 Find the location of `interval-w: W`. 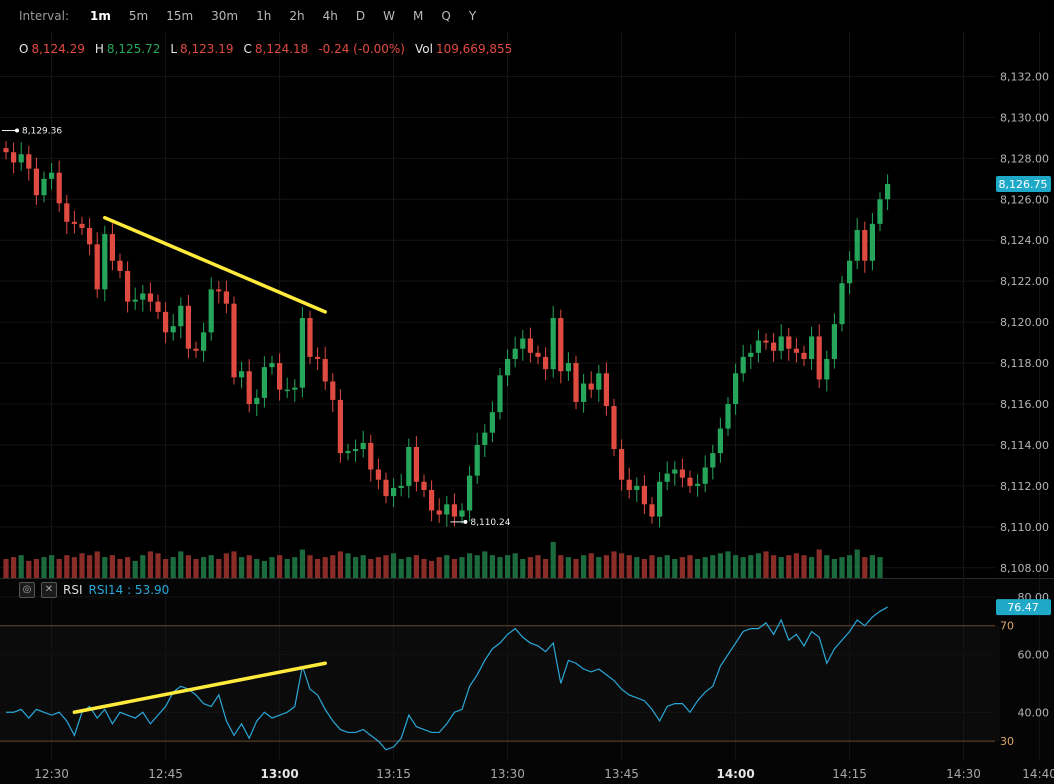

interval-w: W is located at coordinates (389, 16).